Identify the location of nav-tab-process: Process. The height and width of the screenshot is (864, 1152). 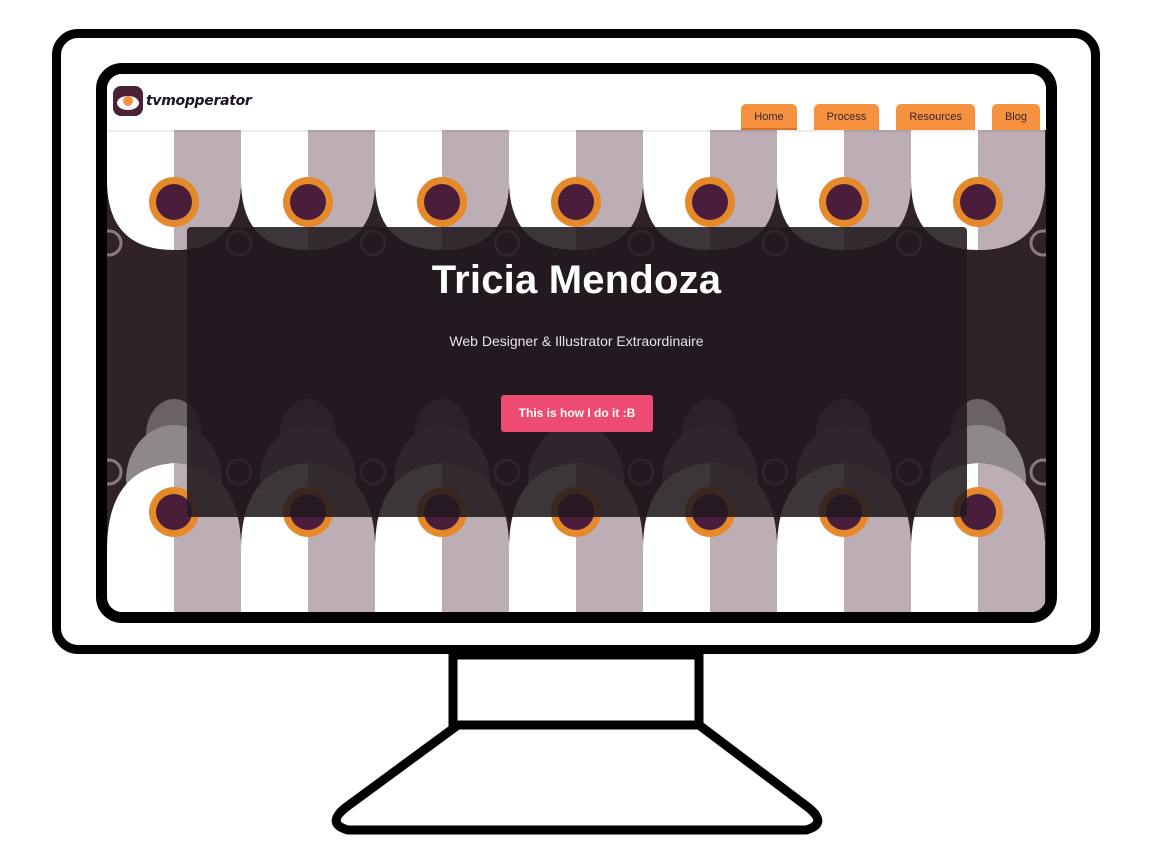
(846, 117).